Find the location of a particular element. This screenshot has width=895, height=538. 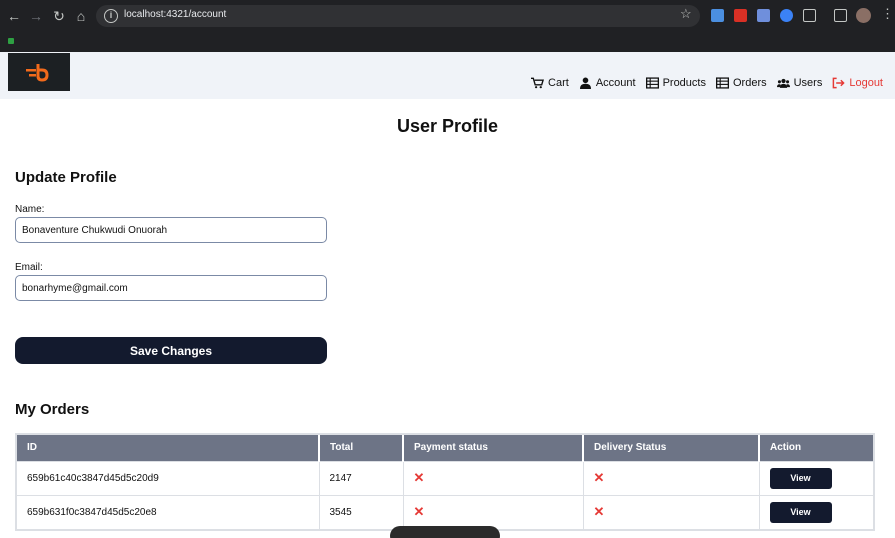

column-header-payment-status: Payment status is located at coordinates (493, 448).